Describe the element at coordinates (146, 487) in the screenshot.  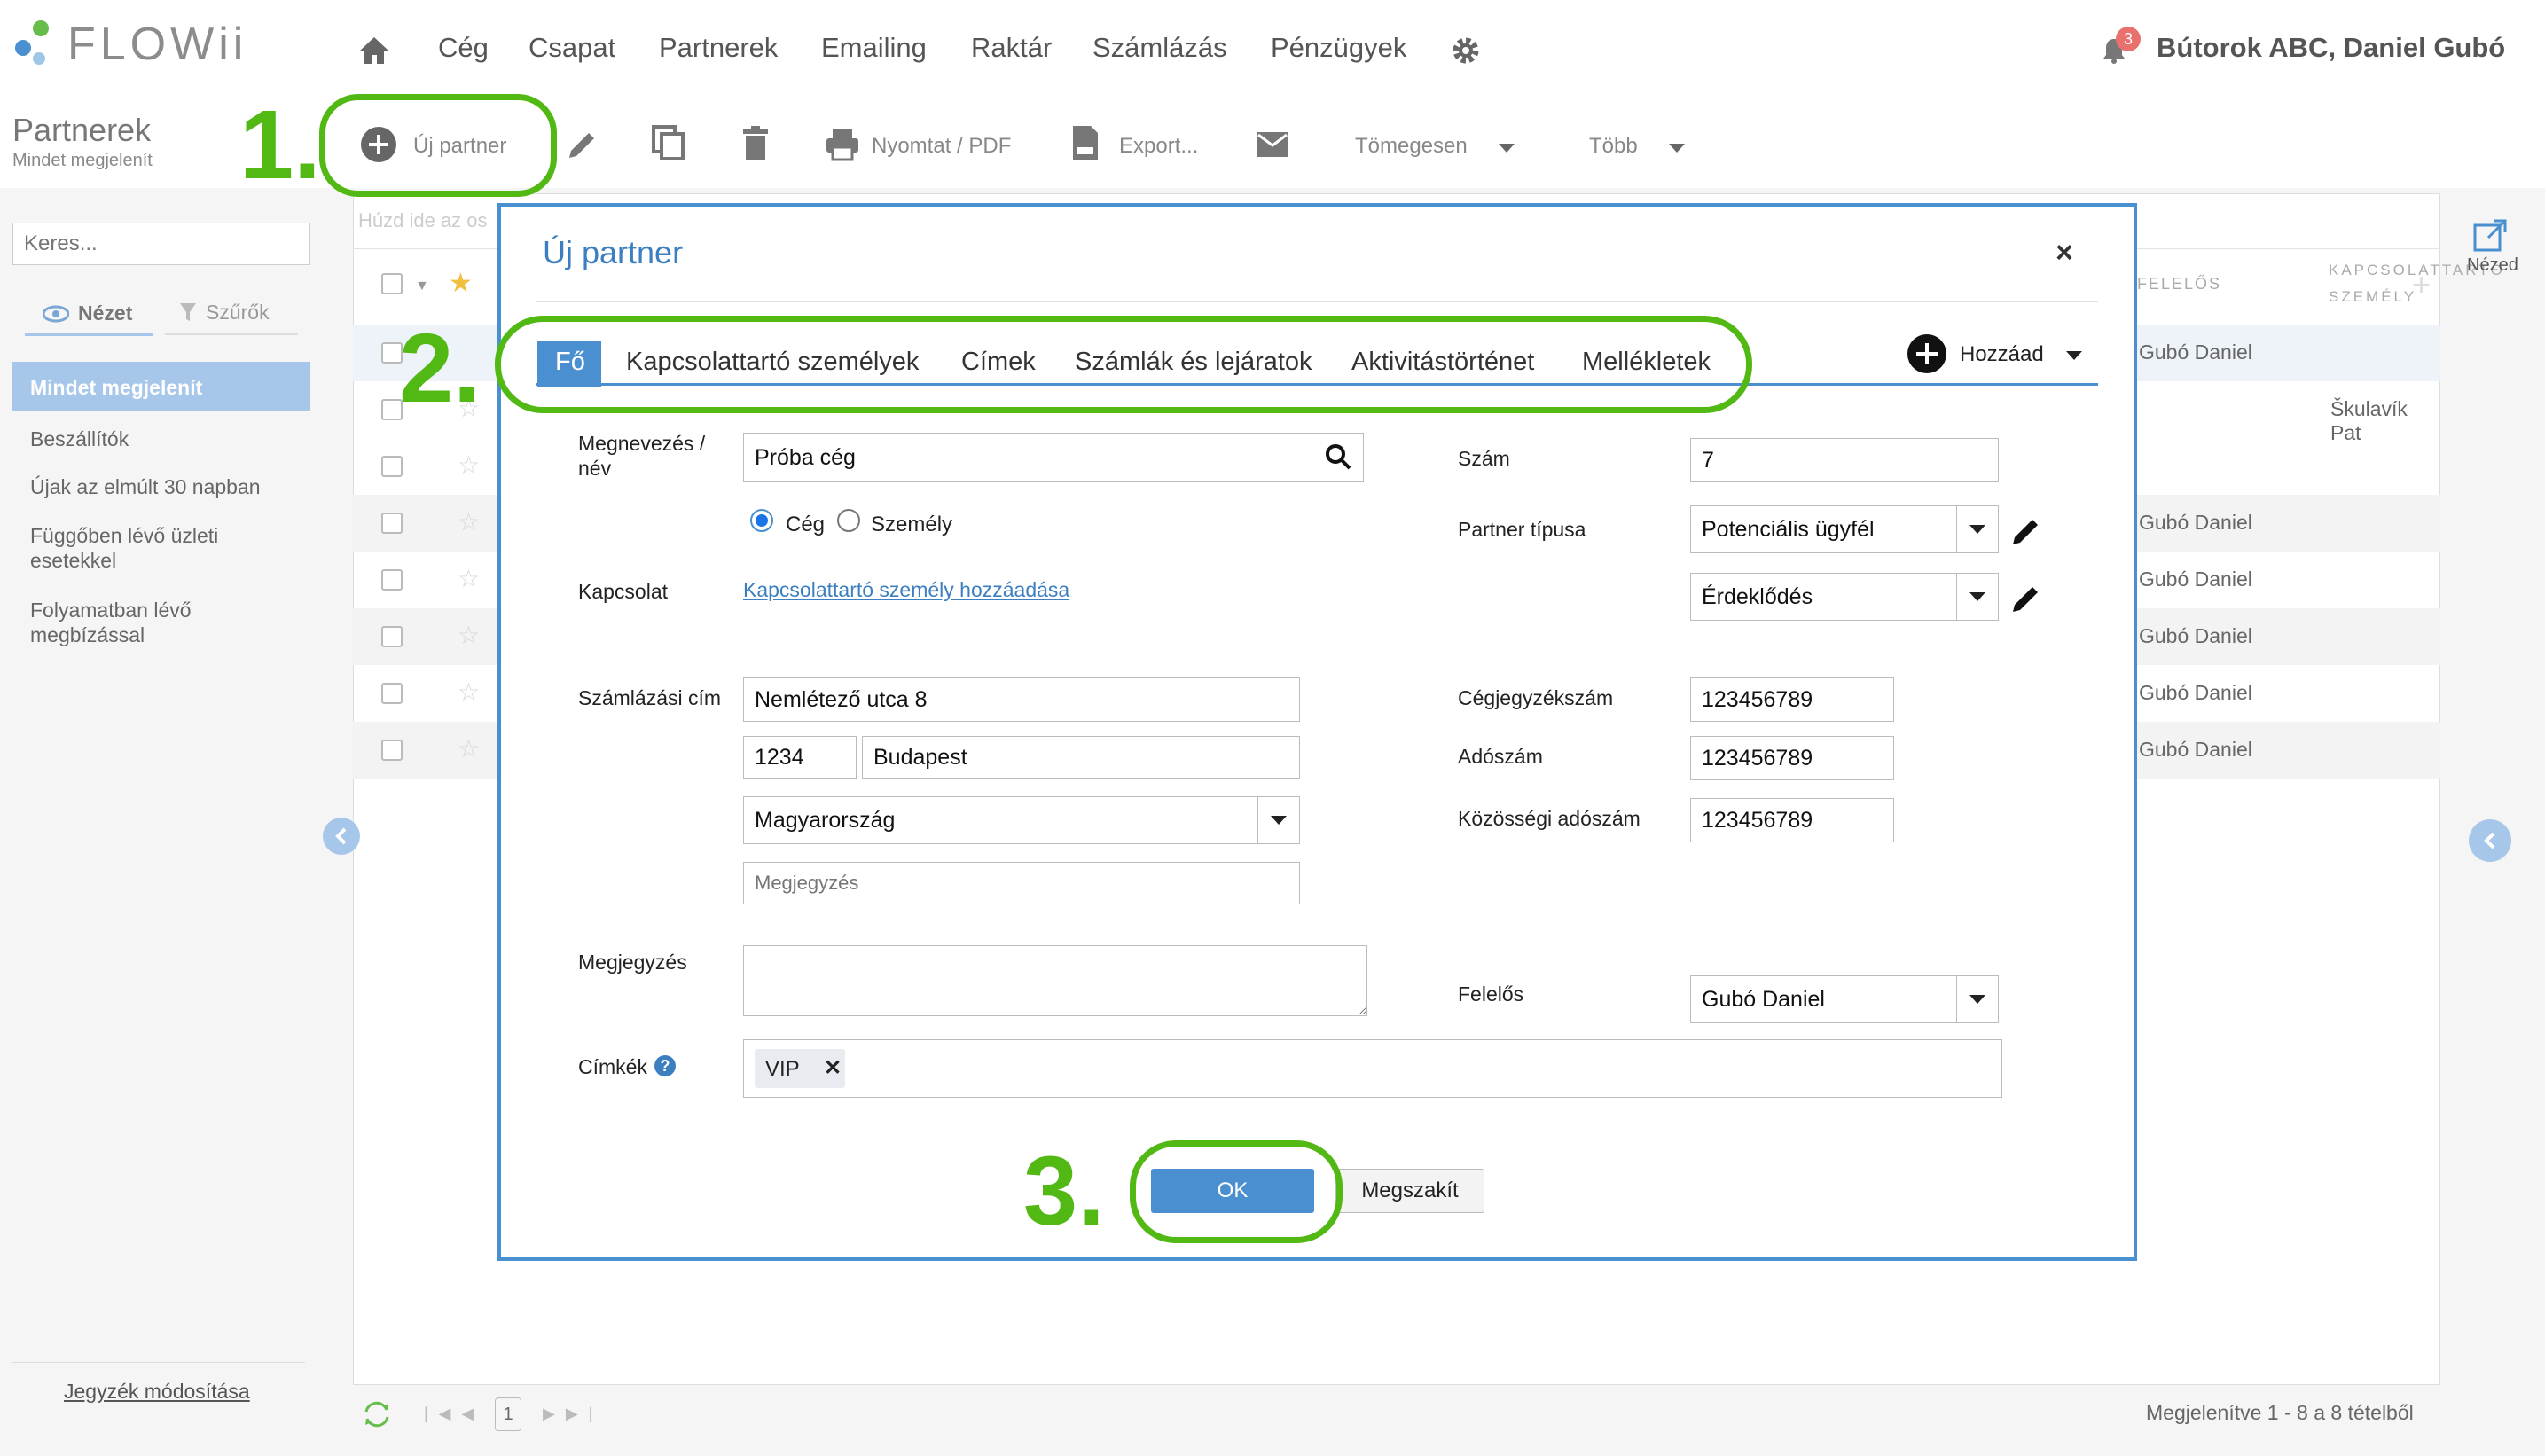
I see `sidebar-item-new-30-days: Újak az elmúlt 30 napban` at that location.